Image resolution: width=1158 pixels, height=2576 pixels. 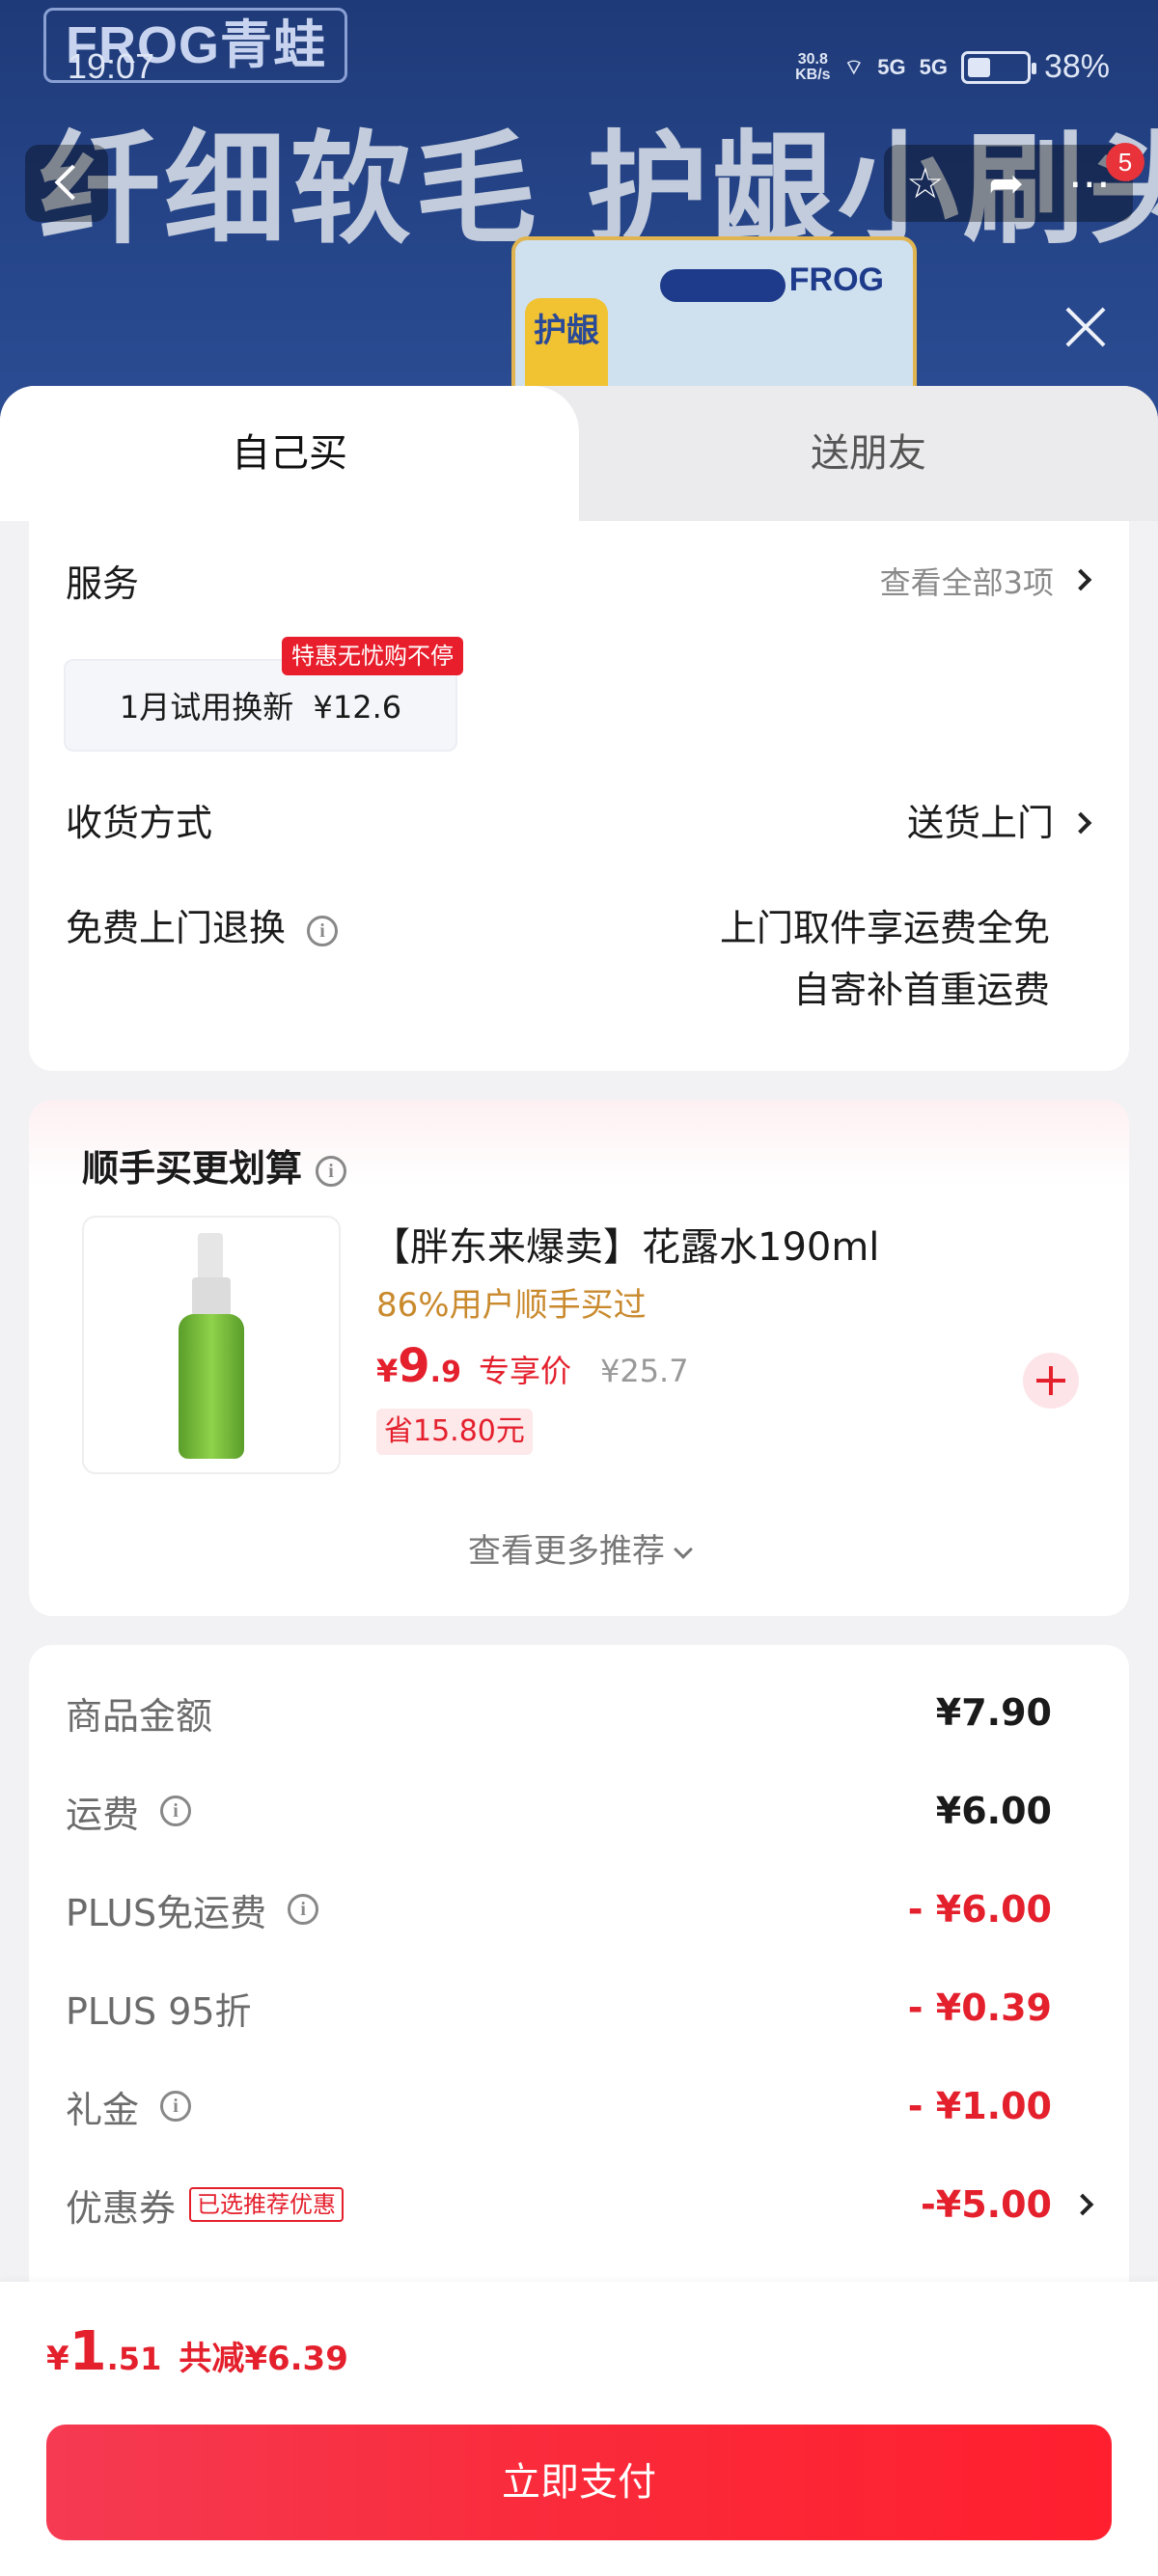 What do you see at coordinates (979, 2008) in the screenshot?
I see `fee-value: - ¥0.39` at bounding box center [979, 2008].